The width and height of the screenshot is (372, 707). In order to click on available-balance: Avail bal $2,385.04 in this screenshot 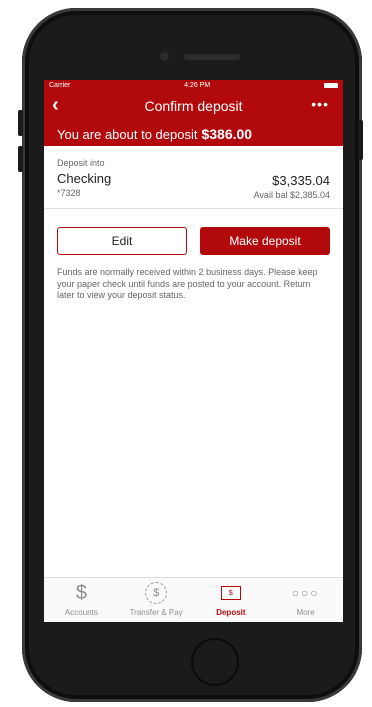, I will do `click(291, 195)`.